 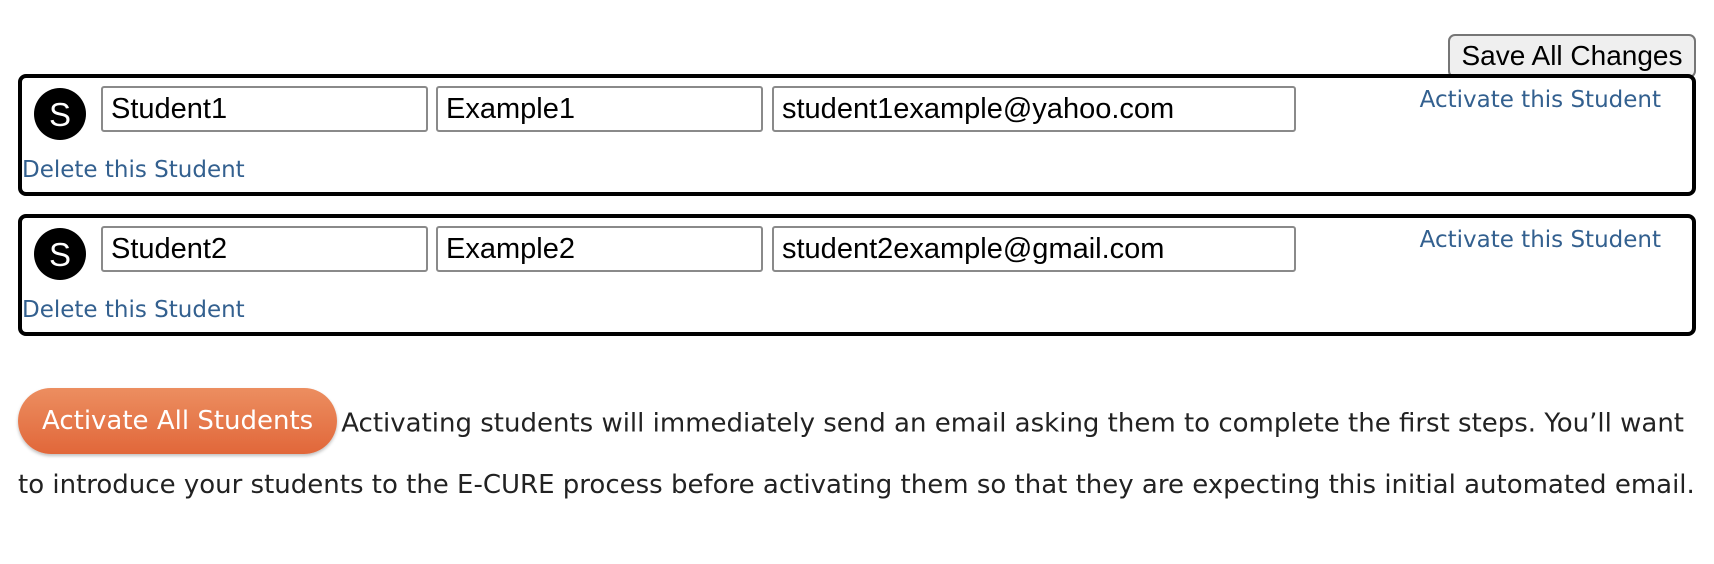 What do you see at coordinates (1572, 56) in the screenshot?
I see `save-all-changes-button: Save All Changes` at bounding box center [1572, 56].